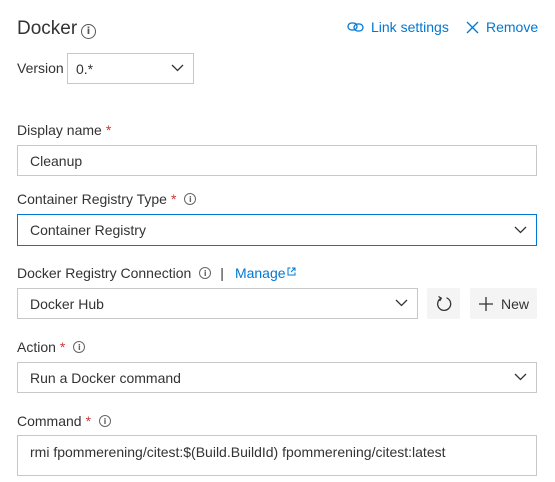 This screenshot has width=555, height=482. What do you see at coordinates (485, 303) in the screenshot?
I see `plus-icon` at bounding box center [485, 303].